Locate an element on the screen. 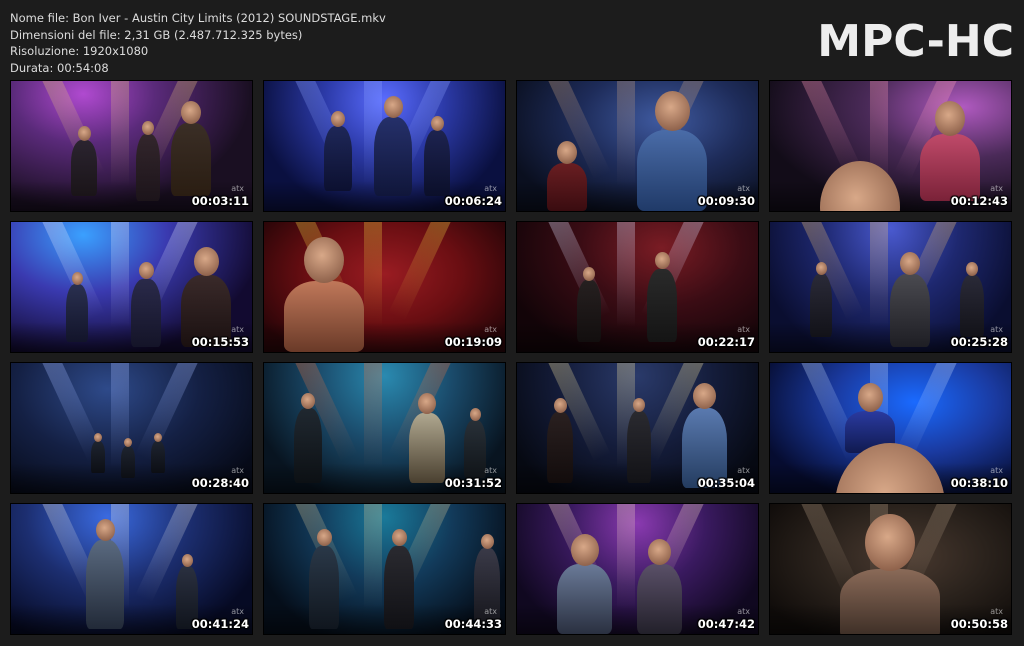  video-thumbnail: atx 00:38:10 is located at coordinates (890, 428).